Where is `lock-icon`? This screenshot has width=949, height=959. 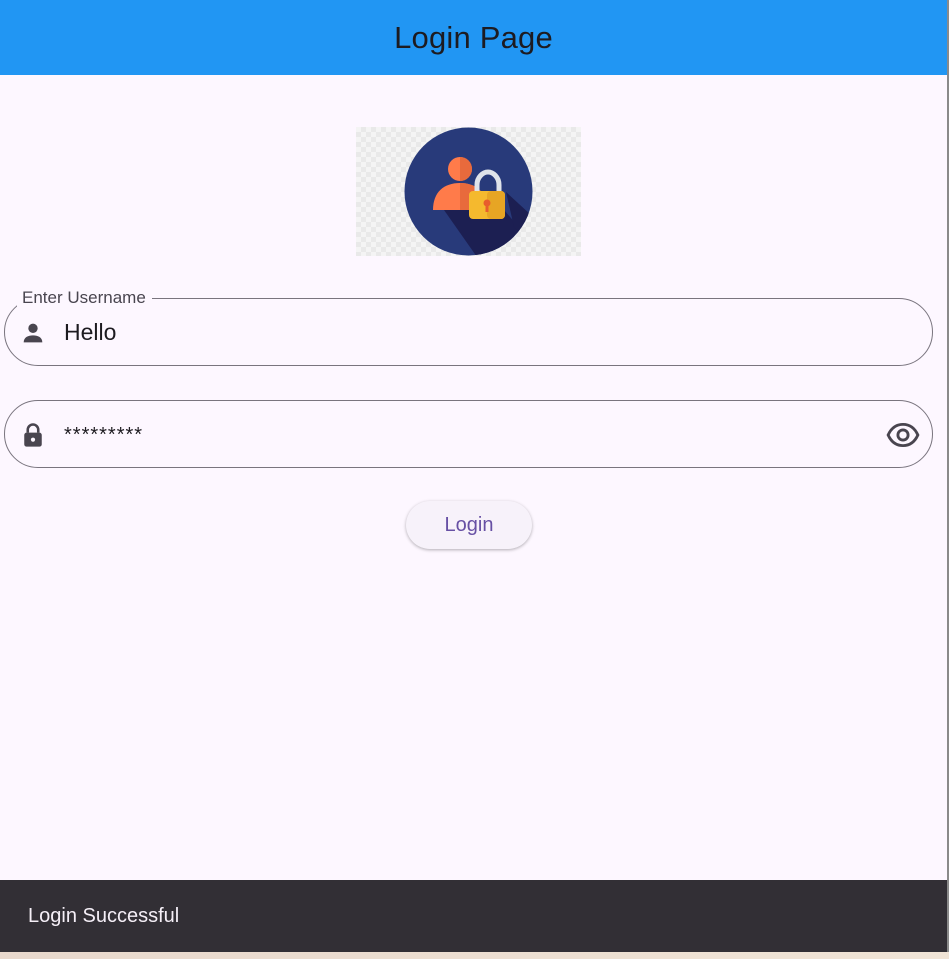
lock-icon is located at coordinates (33, 435).